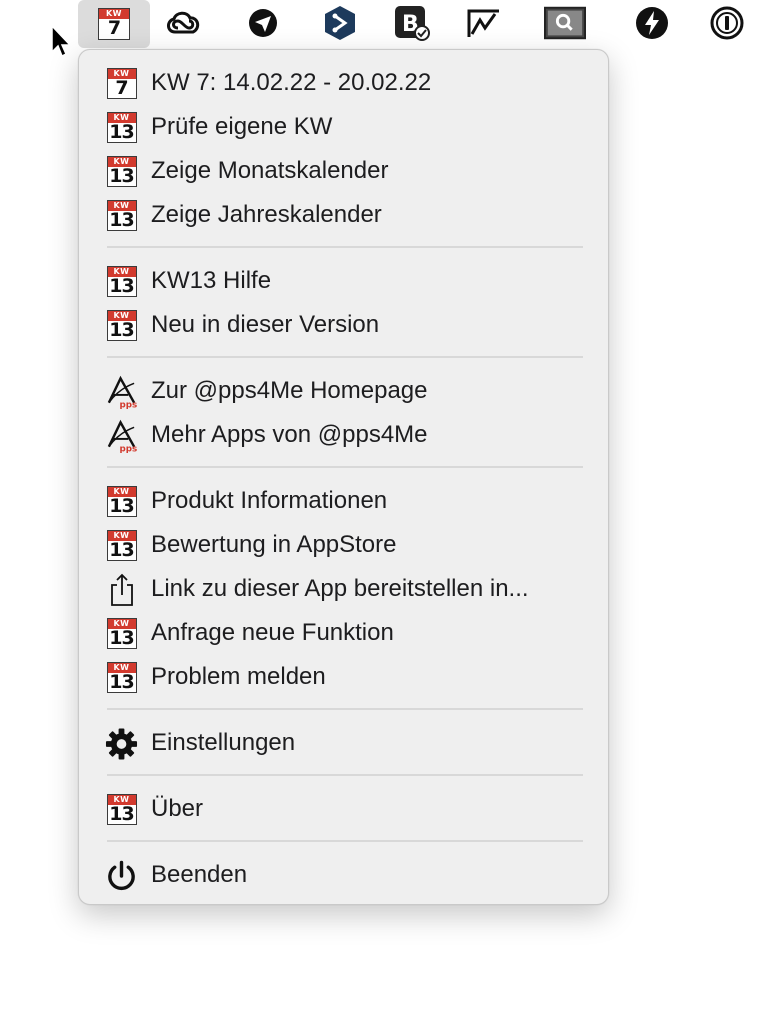 The height and width of the screenshot is (1014, 767). I want to click on menu-item-rate-appstore: KW 13 Bewertung in AppStore, so click(343, 545).